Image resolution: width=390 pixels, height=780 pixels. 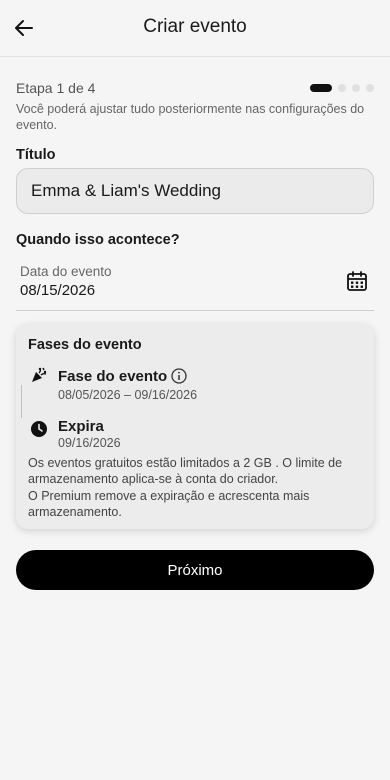 I want to click on party-popper-icon, so click(x=39, y=374).